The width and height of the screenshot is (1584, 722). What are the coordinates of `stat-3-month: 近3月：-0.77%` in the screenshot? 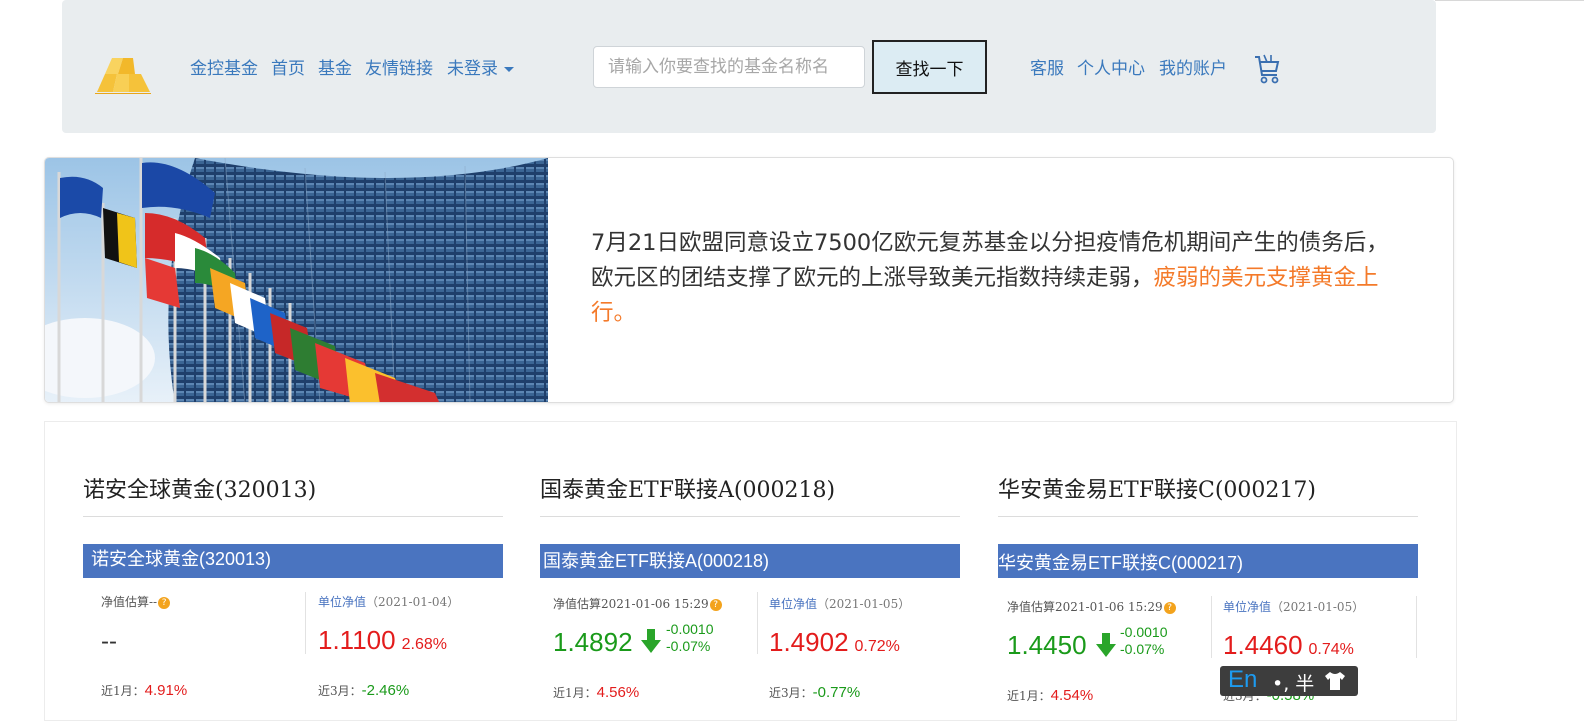 It's located at (814, 692).